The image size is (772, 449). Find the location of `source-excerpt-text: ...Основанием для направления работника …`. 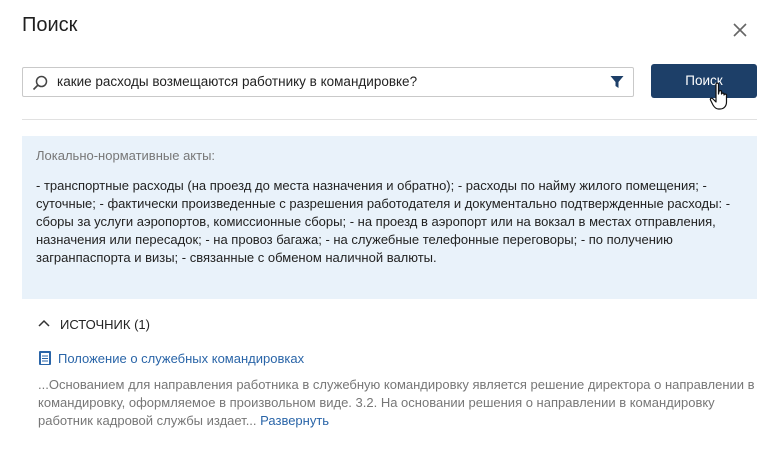

source-excerpt-text: ...Основанием для направления работника … is located at coordinates (396, 402).